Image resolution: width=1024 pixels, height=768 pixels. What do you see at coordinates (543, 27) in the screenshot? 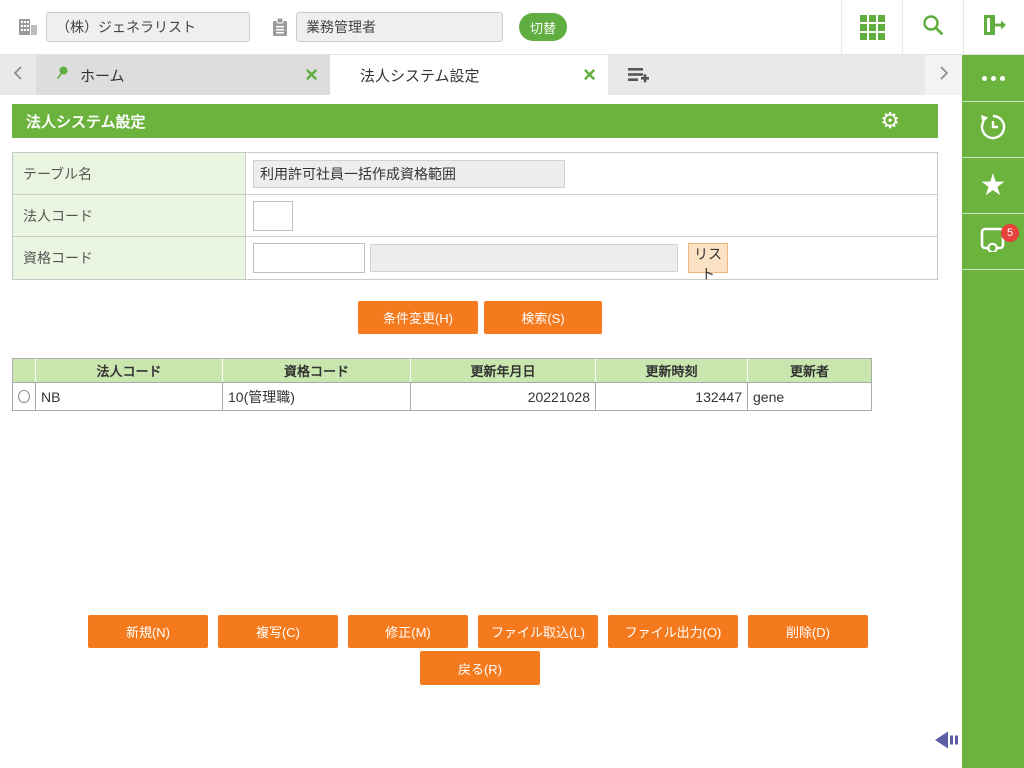
I see `switch-button: 切替` at bounding box center [543, 27].